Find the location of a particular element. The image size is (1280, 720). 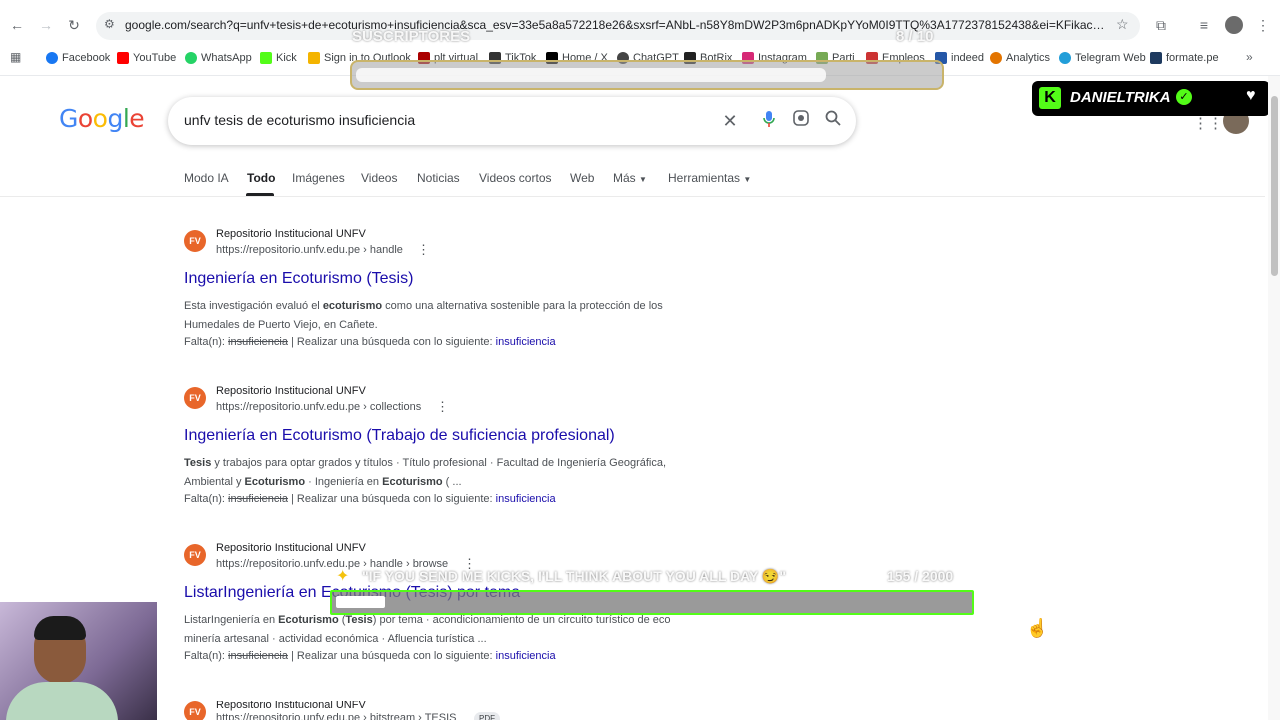

bookmark-whatsapp: WhatsApp is located at coordinates (218, 58).